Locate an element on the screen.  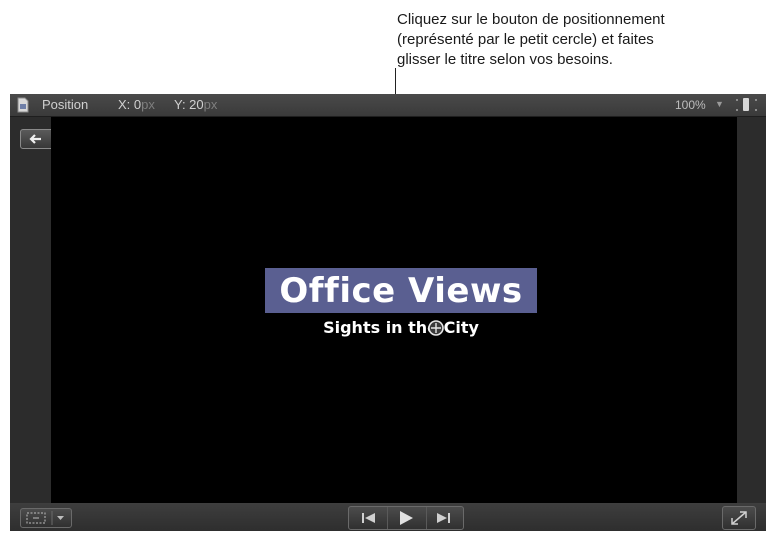
view-layout-icon is located at coordinates (747, 105).